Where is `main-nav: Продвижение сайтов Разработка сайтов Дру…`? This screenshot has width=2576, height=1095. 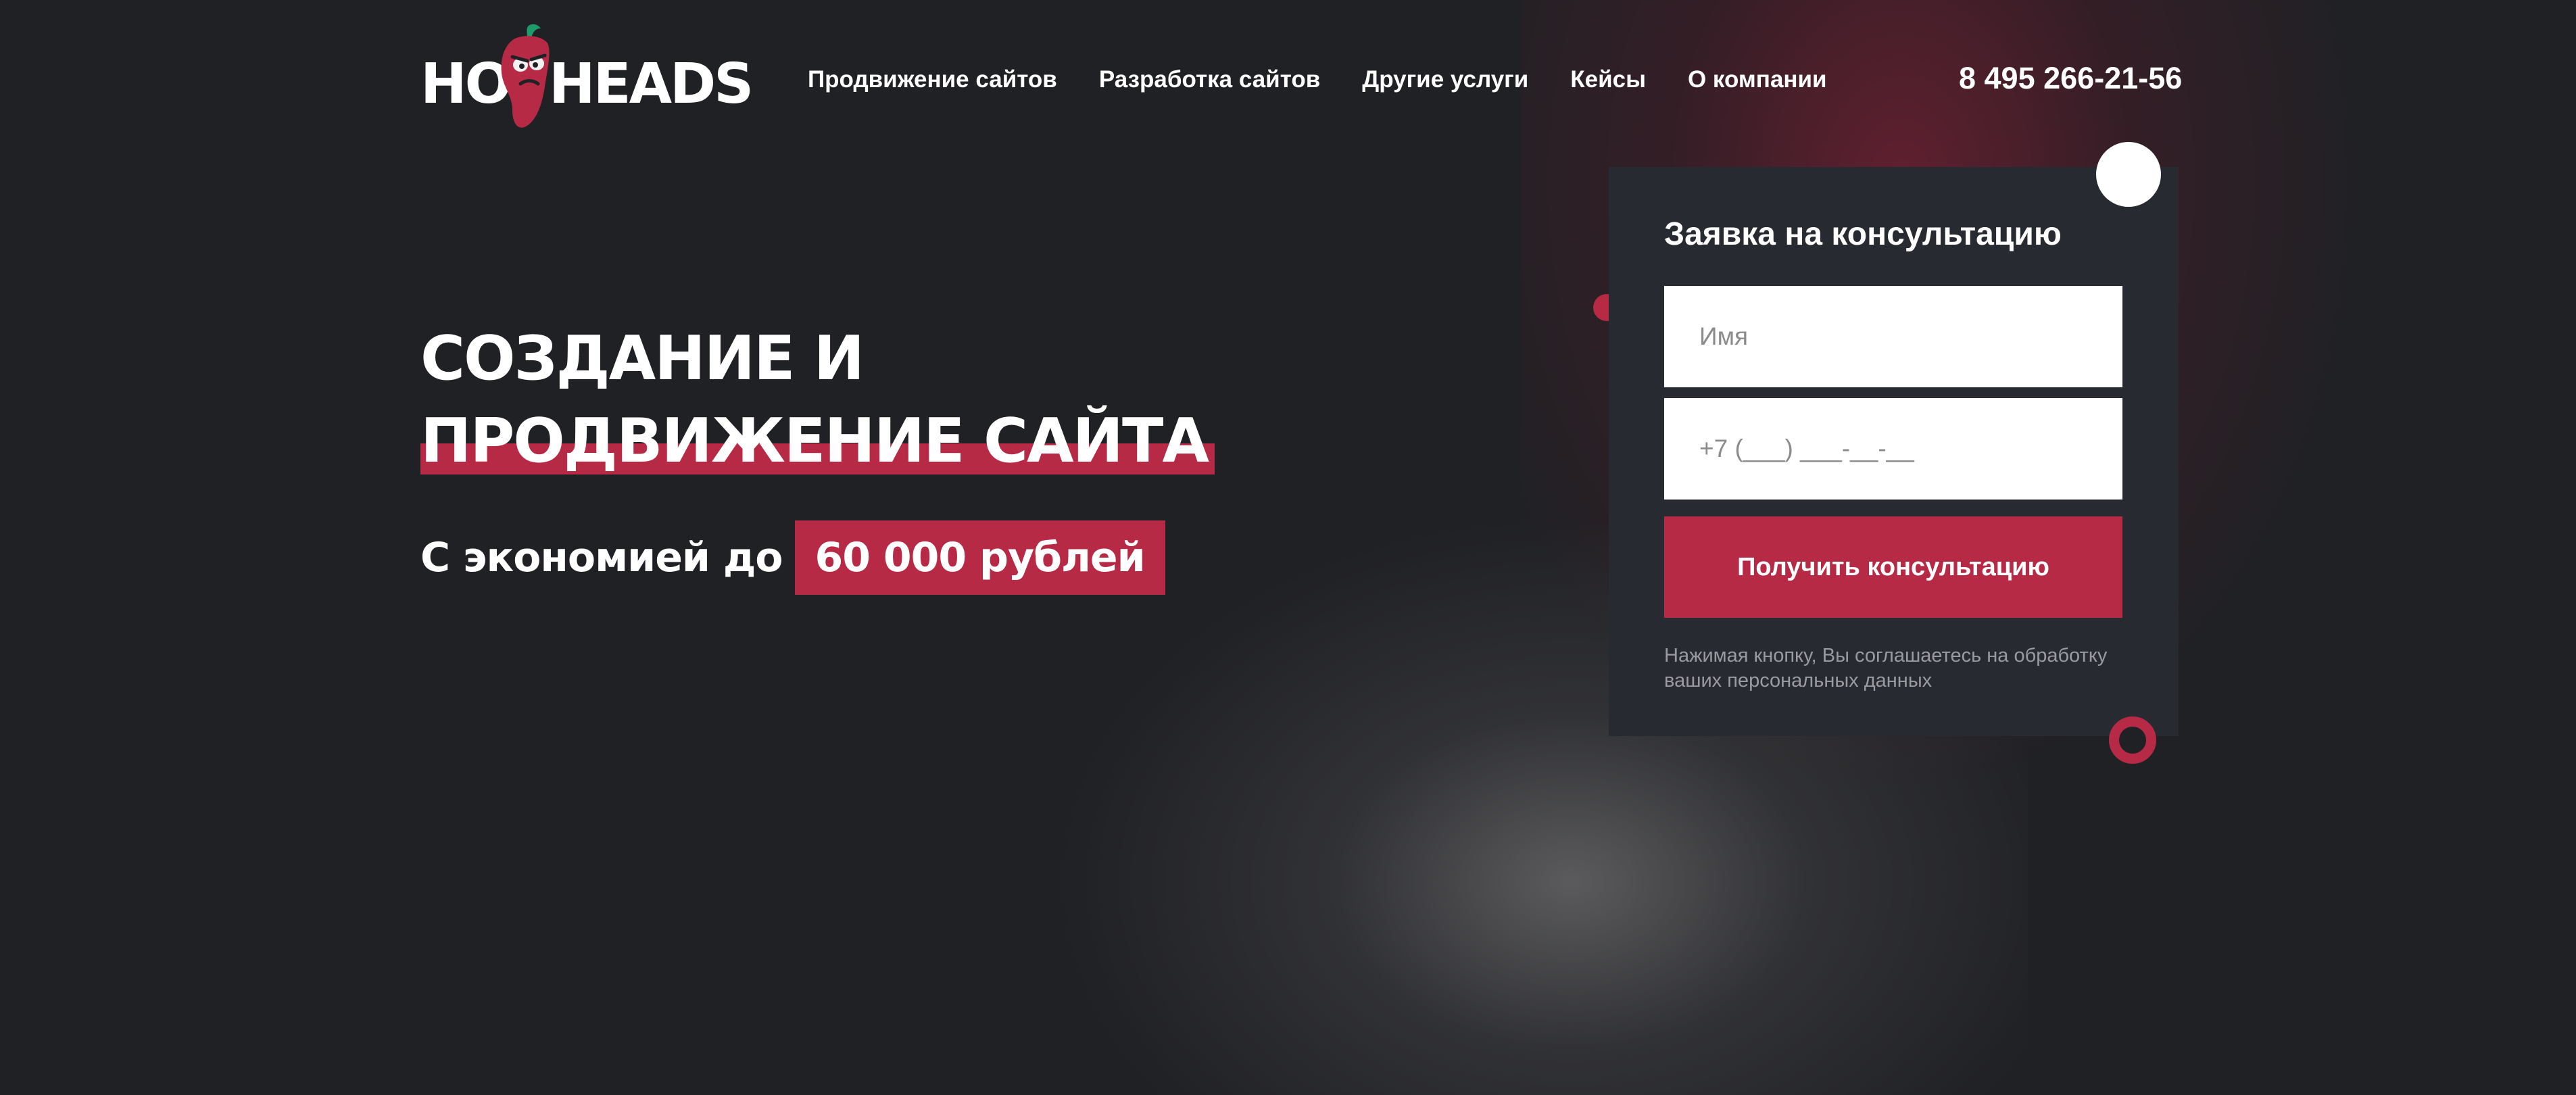 main-nav: Продвижение сайтов Разработка сайтов Дру… is located at coordinates (1317, 79).